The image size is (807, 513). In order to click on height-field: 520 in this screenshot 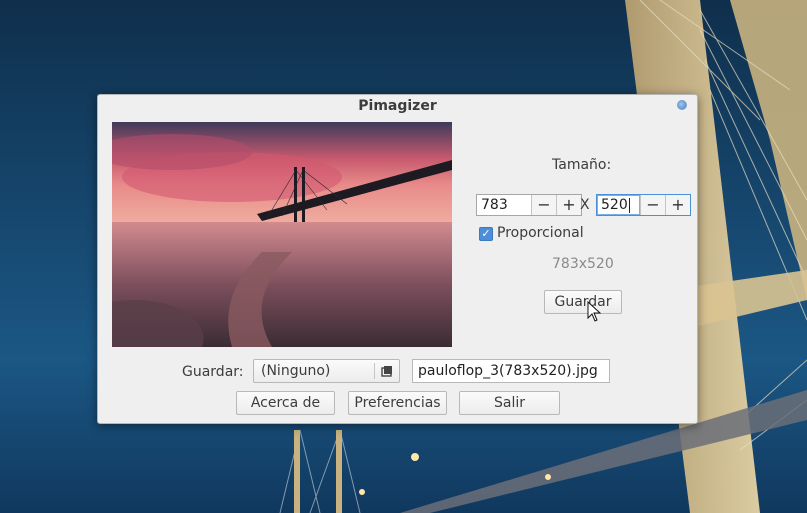, I will do `click(618, 205)`.